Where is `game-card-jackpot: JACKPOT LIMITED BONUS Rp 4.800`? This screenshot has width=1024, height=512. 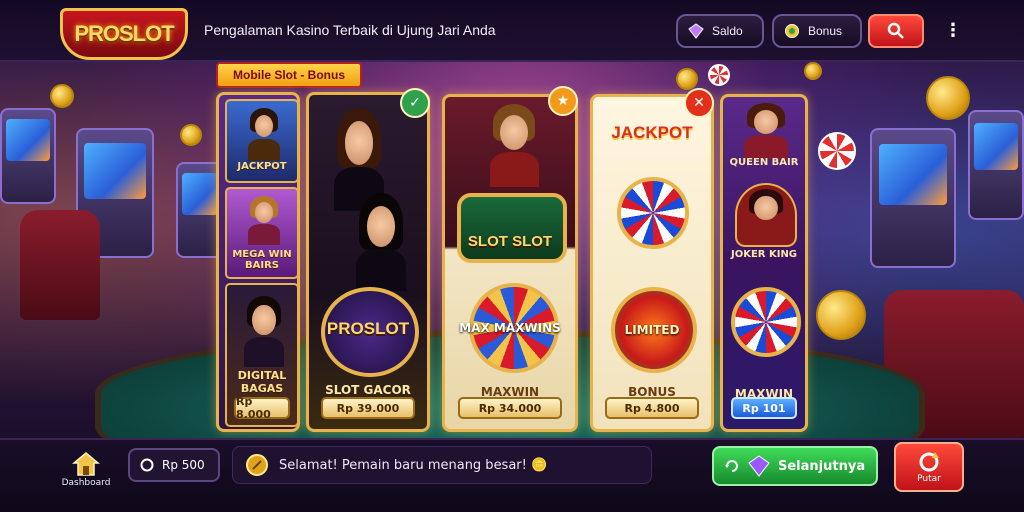
game-card-jackpot: JACKPOT LIMITED BONUS Rp 4.800 is located at coordinates (652, 263).